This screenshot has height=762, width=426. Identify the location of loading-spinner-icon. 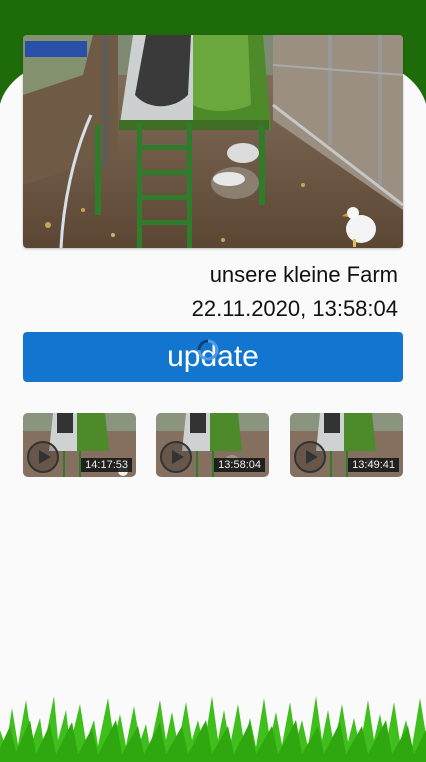
(208, 350).